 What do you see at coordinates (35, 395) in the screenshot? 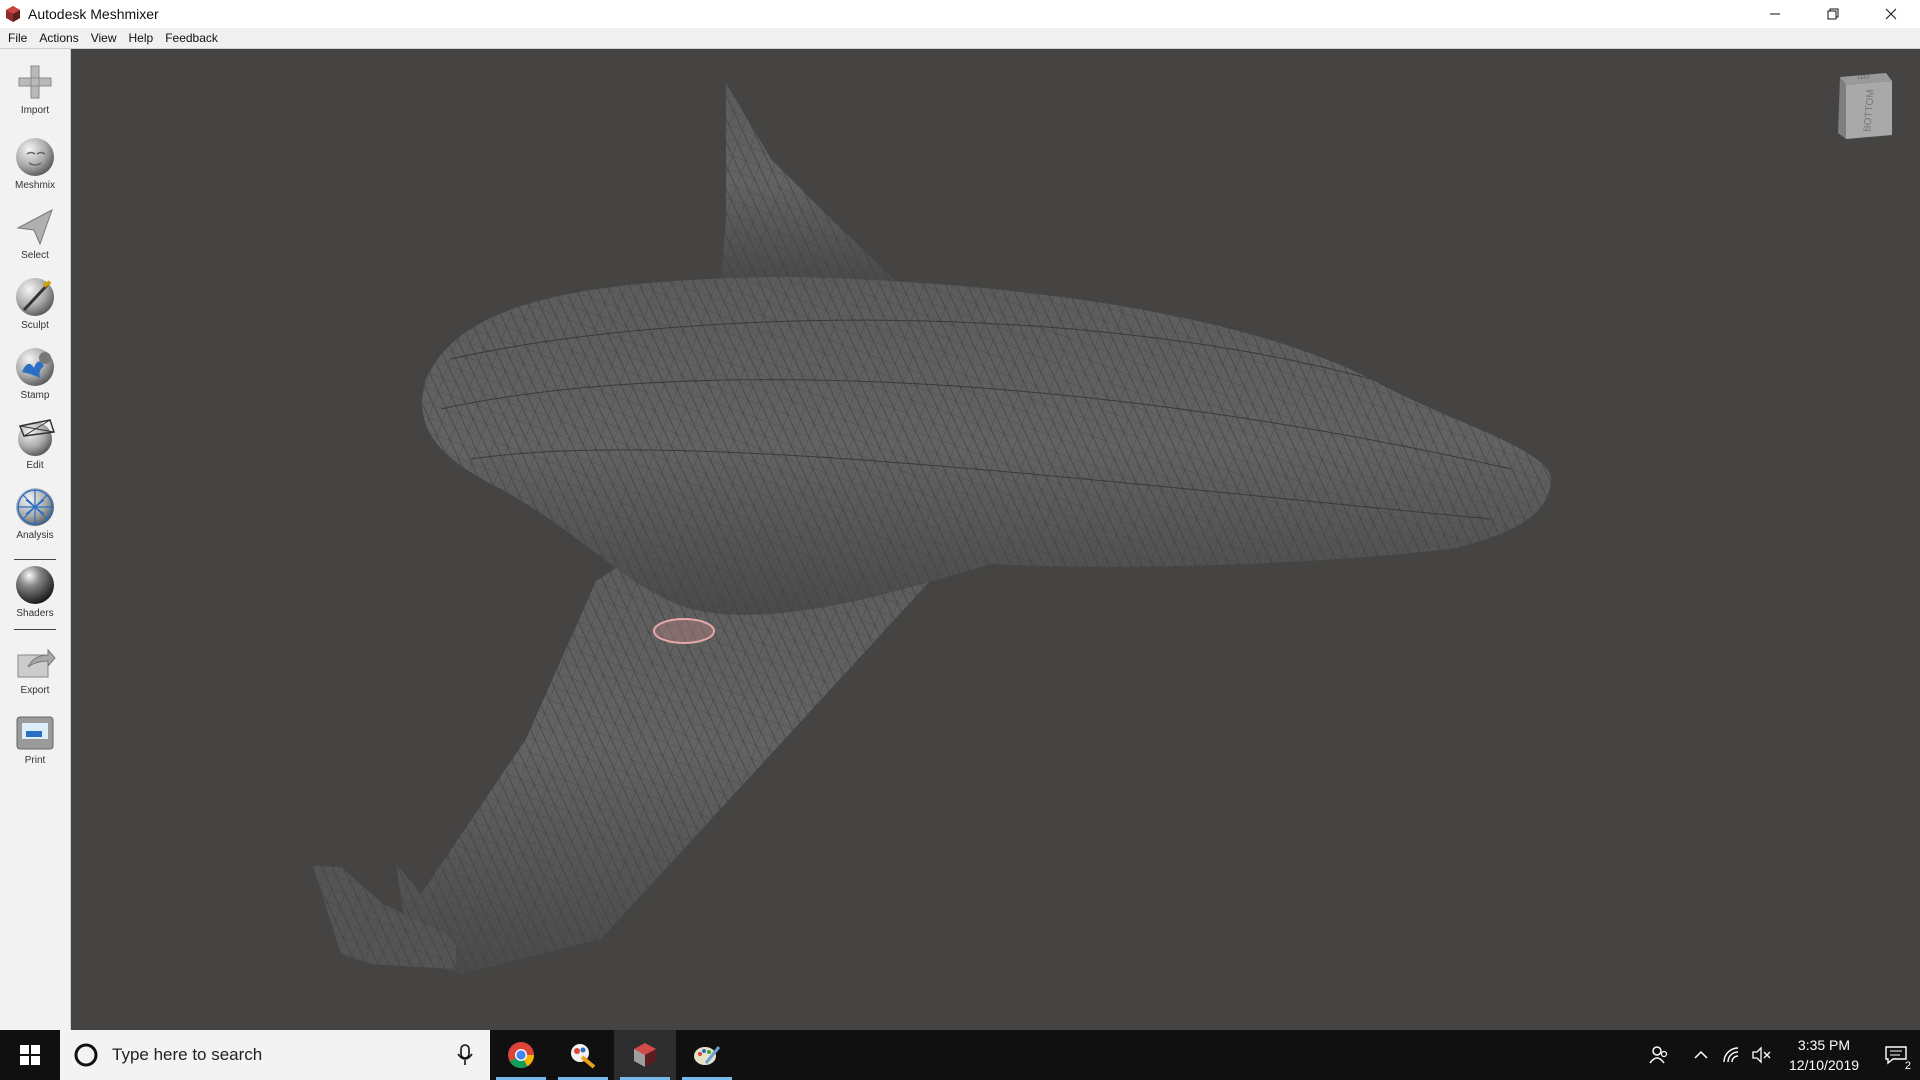
I see `stamp-label: Stamp` at bounding box center [35, 395].